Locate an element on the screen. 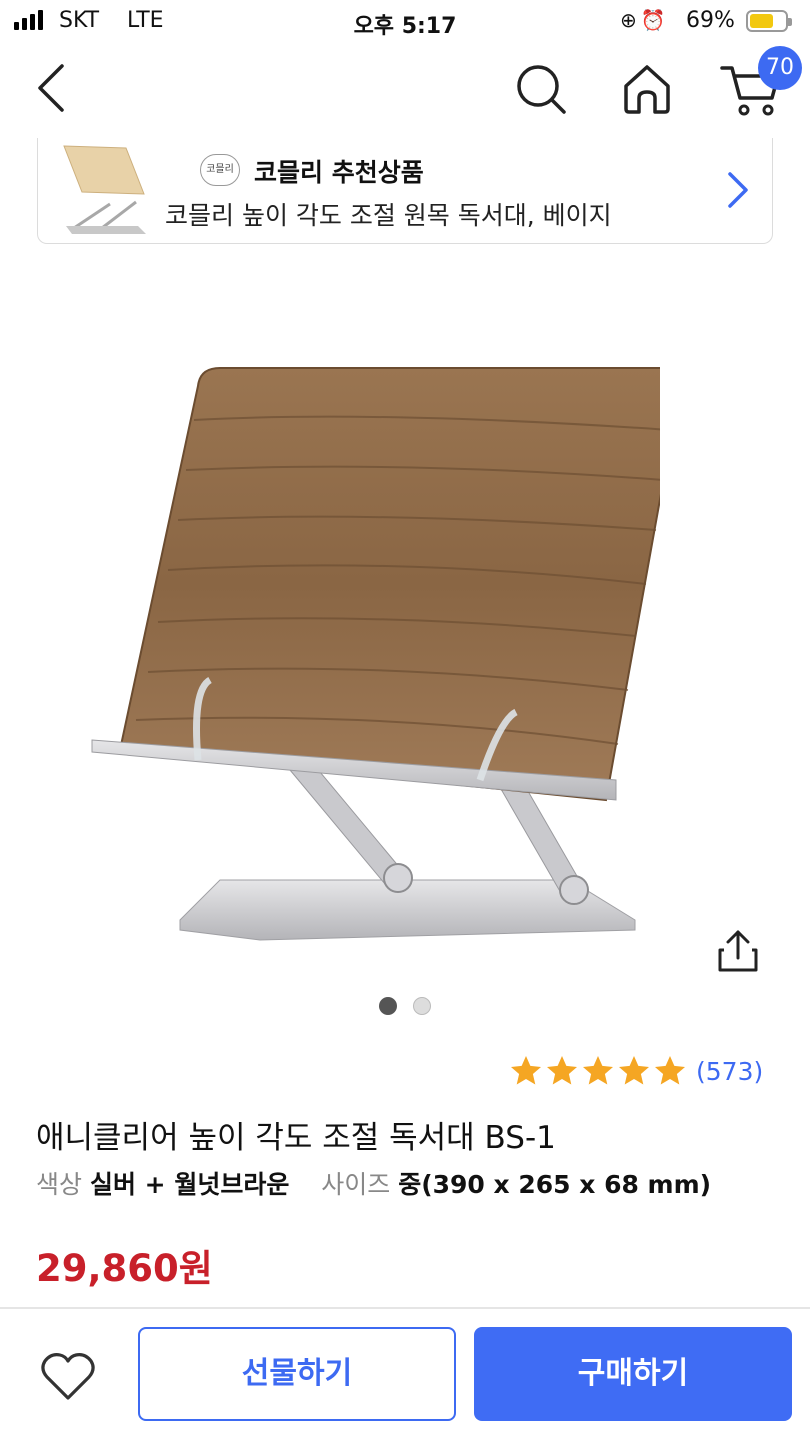 The height and width of the screenshot is (1440, 810). heart-icon is located at coordinates (68, 1376).